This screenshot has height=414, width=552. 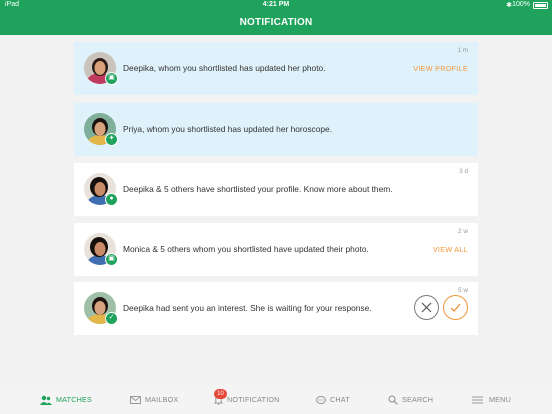 I want to click on notification-time: 5 w, so click(x=463, y=290).